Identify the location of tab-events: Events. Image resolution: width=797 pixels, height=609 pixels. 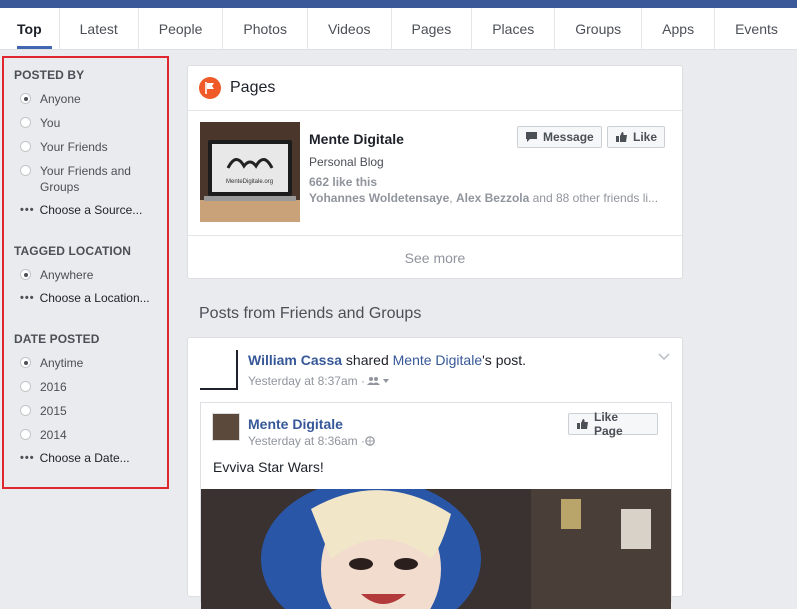
(756, 28).